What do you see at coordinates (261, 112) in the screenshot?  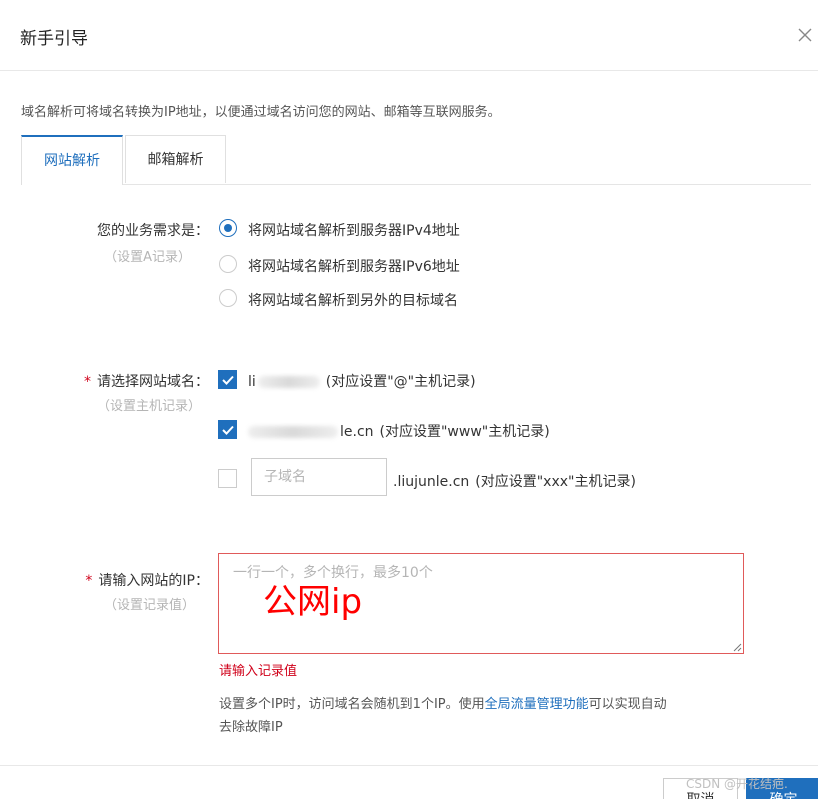 I see `intro-description: 域名解析可将域名转换为IP地址，以便通过域名访问您的网站、邮箱等互联网服务。` at bounding box center [261, 112].